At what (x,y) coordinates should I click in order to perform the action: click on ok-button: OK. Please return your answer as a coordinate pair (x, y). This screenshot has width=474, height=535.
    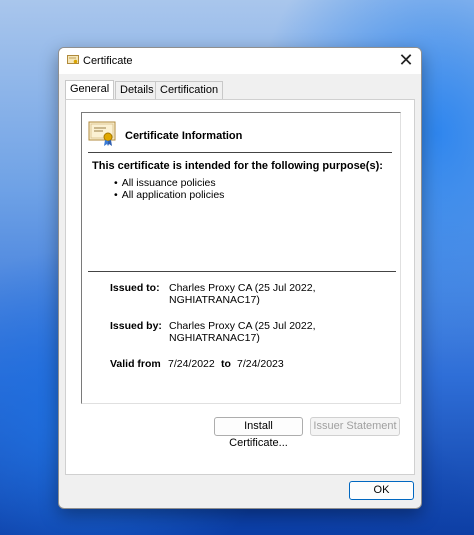
    Looking at the image, I should click on (381, 490).